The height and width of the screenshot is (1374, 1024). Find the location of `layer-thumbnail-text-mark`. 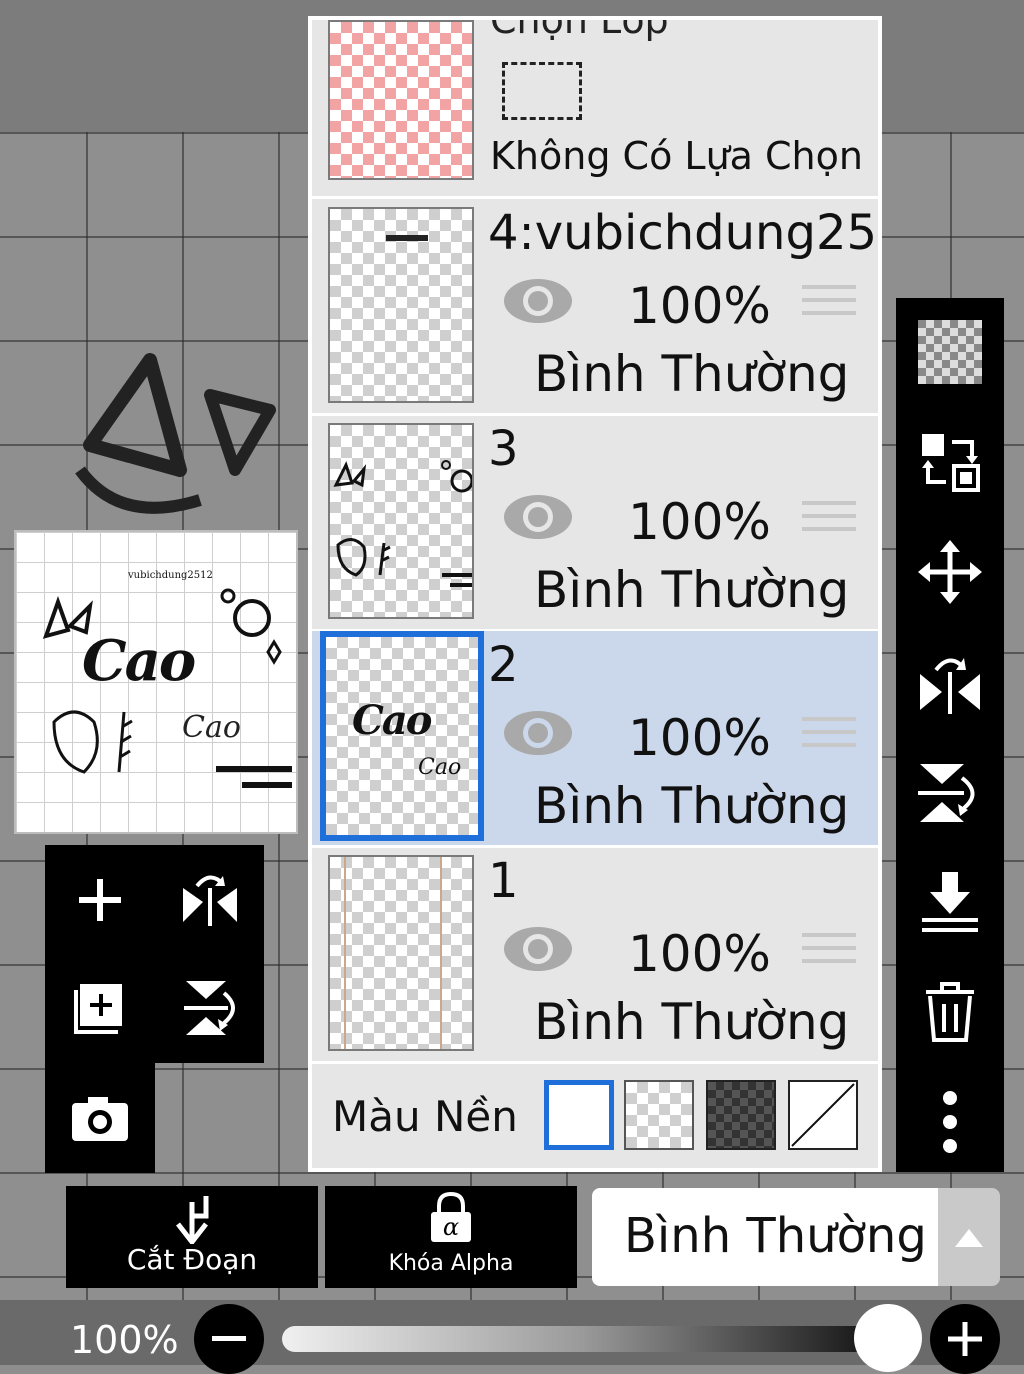

layer-thumbnail-text-mark is located at coordinates (407, 238).